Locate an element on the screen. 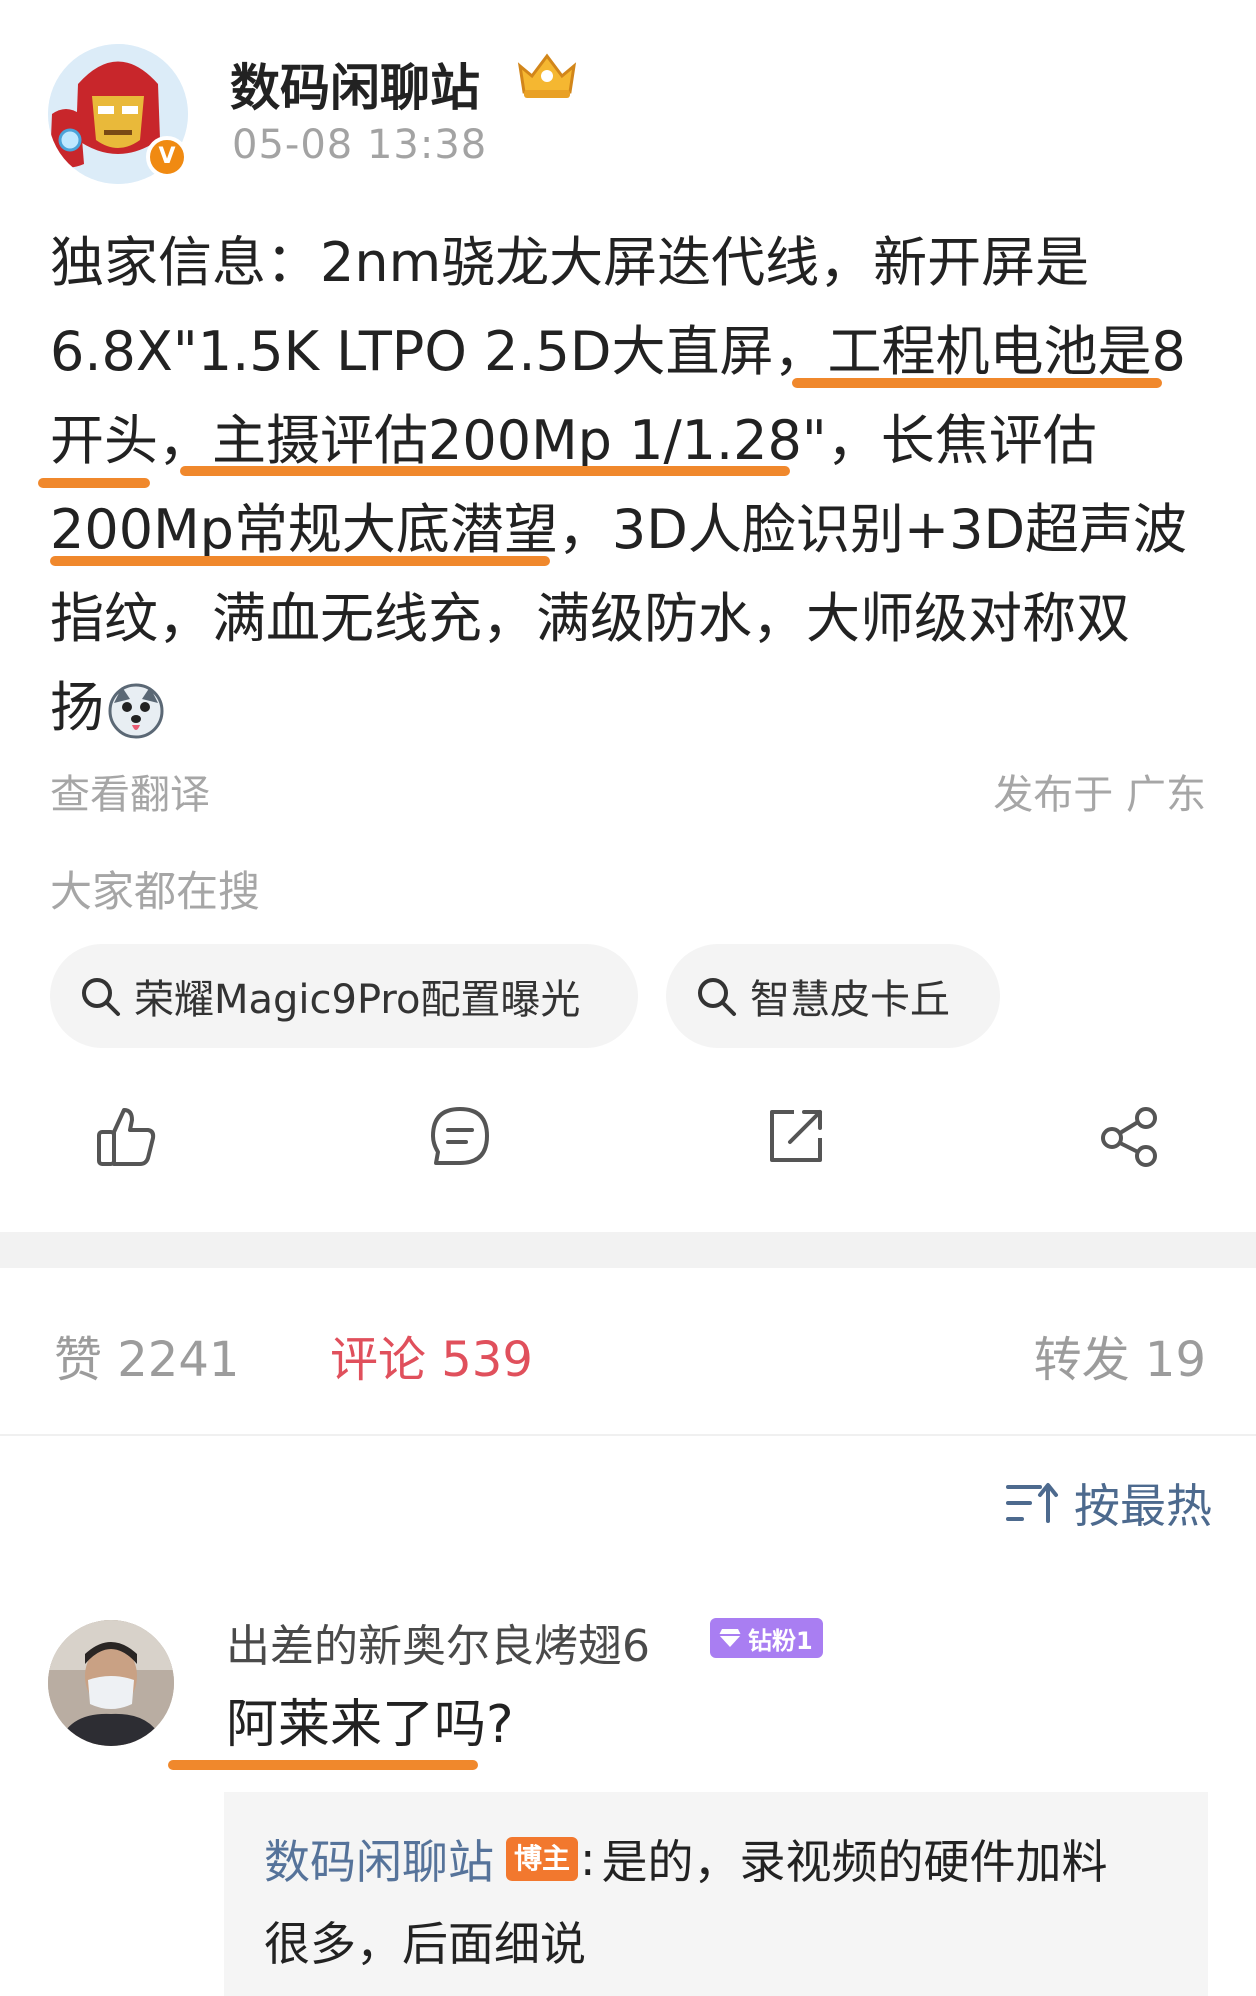 This screenshot has width=1256, height=1996. repost-icon is located at coordinates (796, 1136).